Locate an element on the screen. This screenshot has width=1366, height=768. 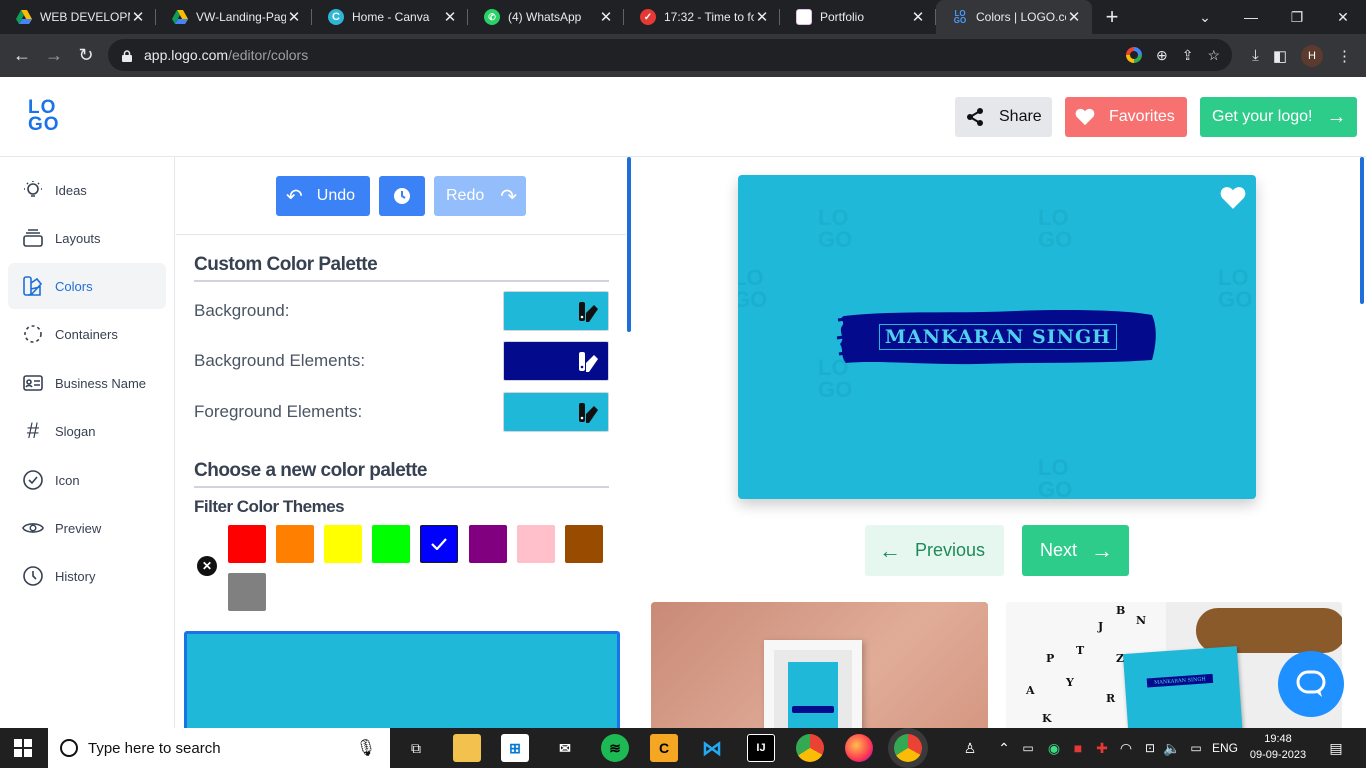
maximize-icon: ❐ is located at coordinates (1297, 17).